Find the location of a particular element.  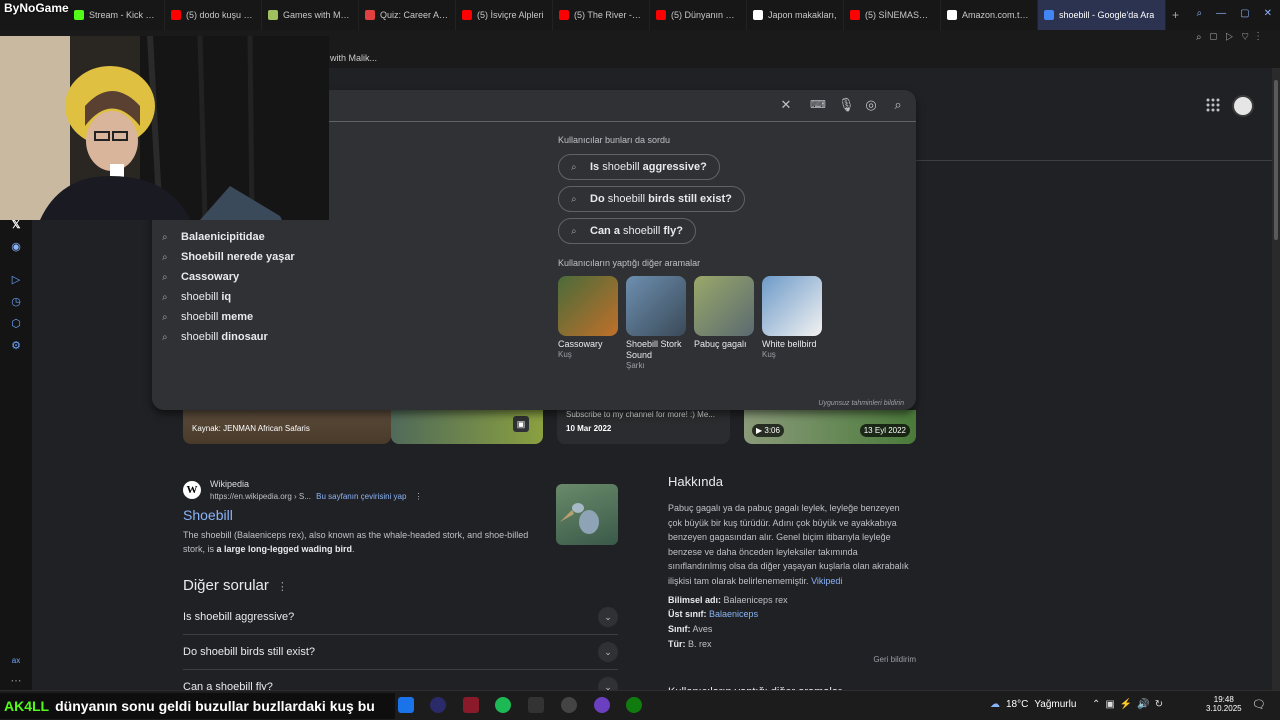

related-search-type: Kuş is located at coordinates (769, 354).